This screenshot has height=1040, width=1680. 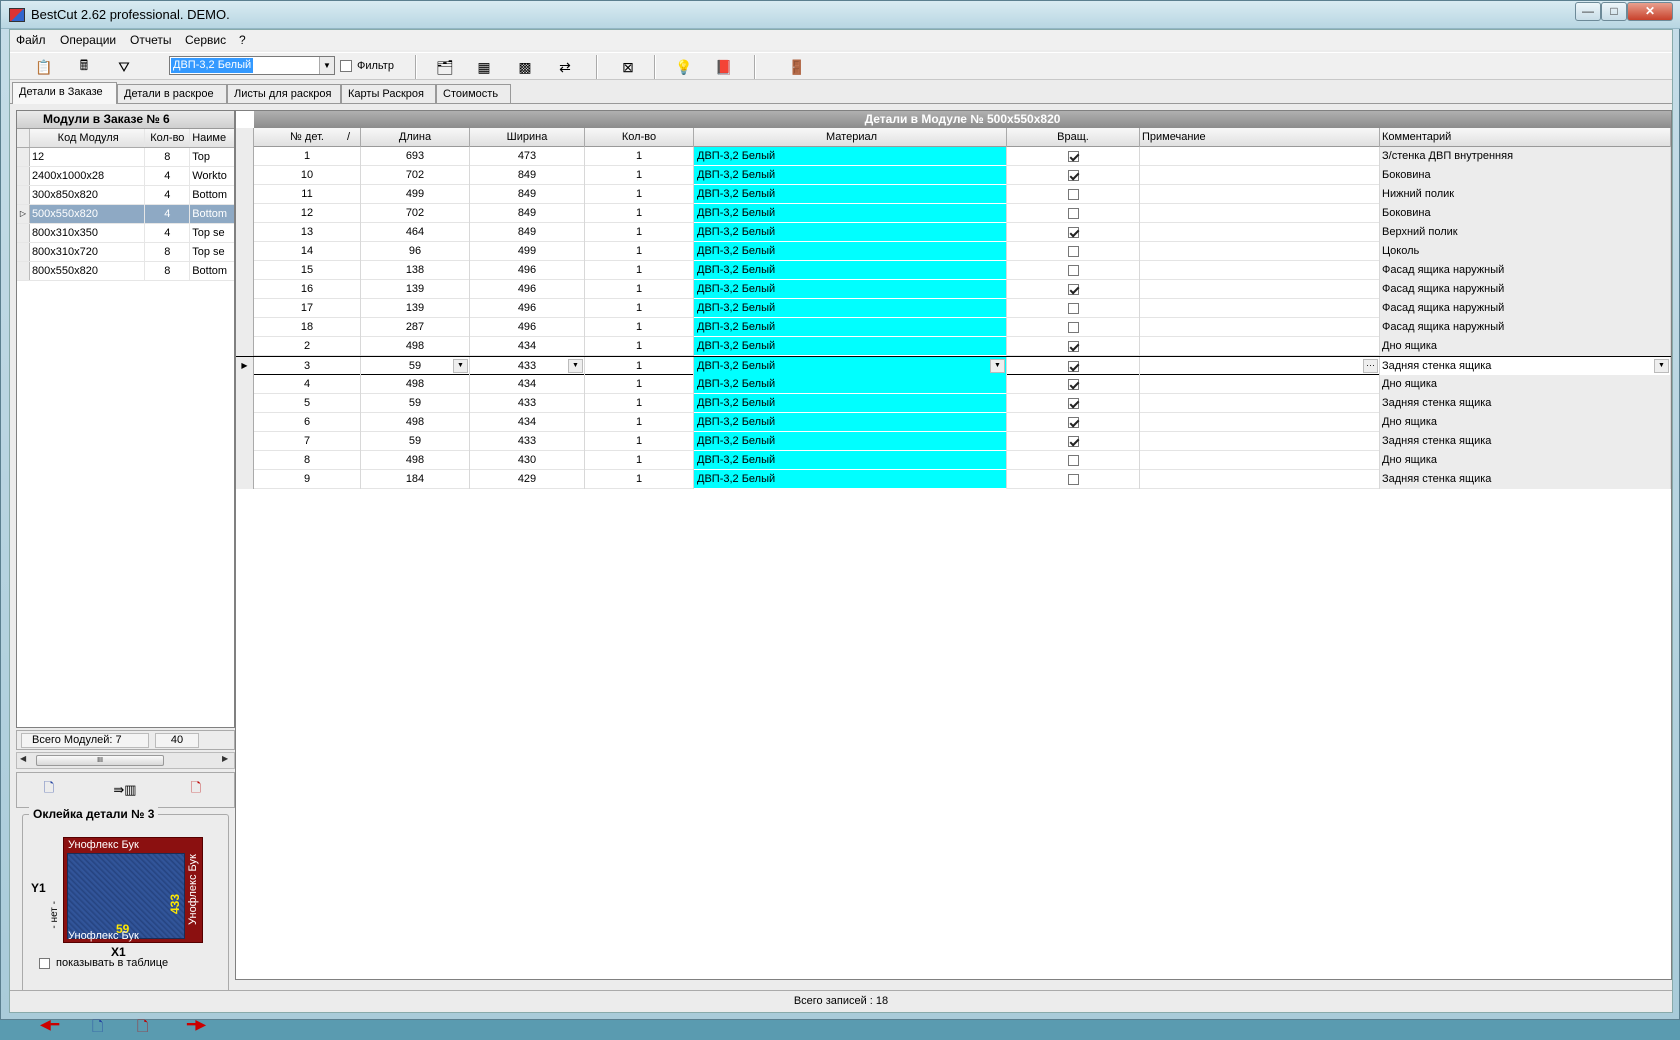 I want to click on filter-funnel-icon: ⛛, so click(x=124, y=67).